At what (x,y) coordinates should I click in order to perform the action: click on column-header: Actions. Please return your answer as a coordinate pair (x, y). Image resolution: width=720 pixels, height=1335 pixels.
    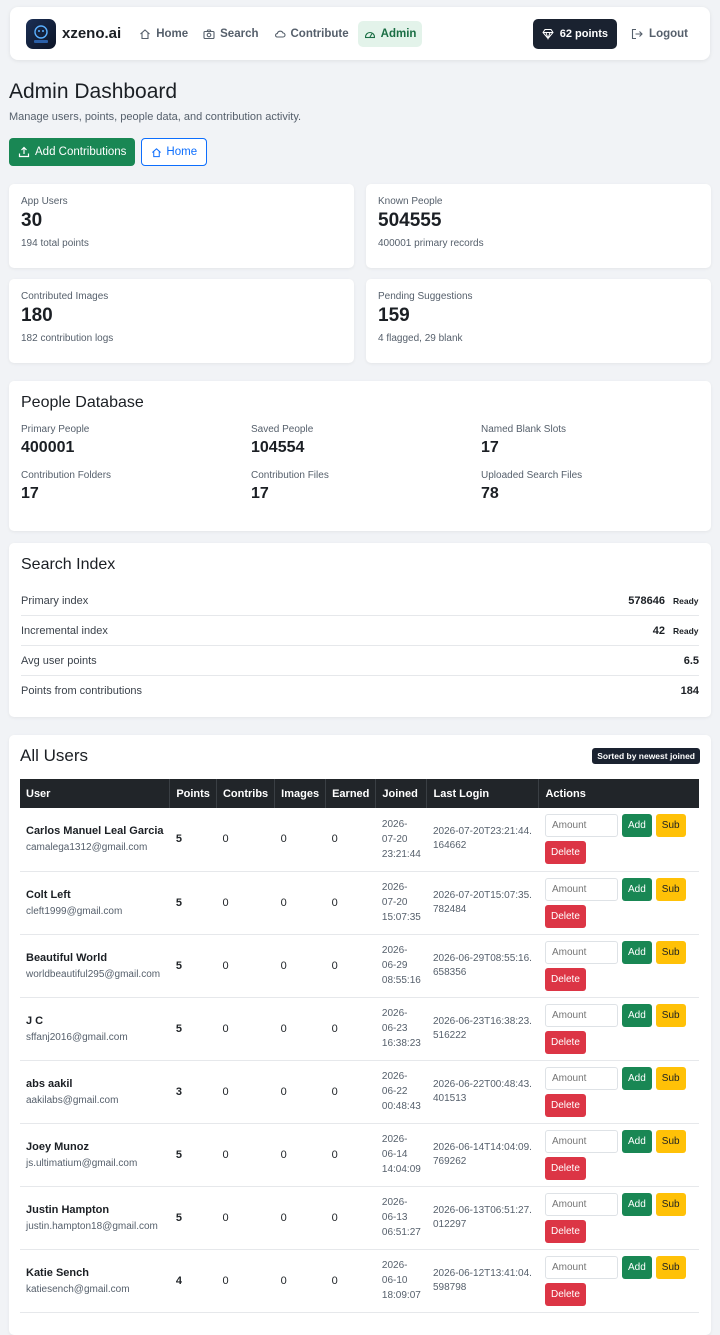
    Looking at the image, I should click on (618, 793).